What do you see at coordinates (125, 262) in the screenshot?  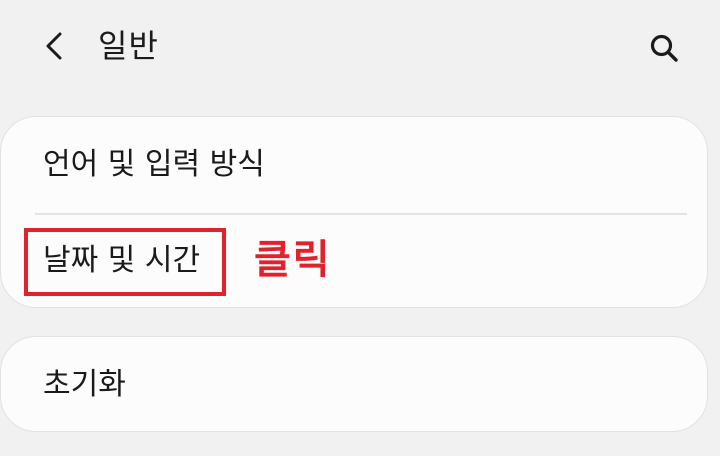 I see `highlight-box` at bounding box center [125, 262].